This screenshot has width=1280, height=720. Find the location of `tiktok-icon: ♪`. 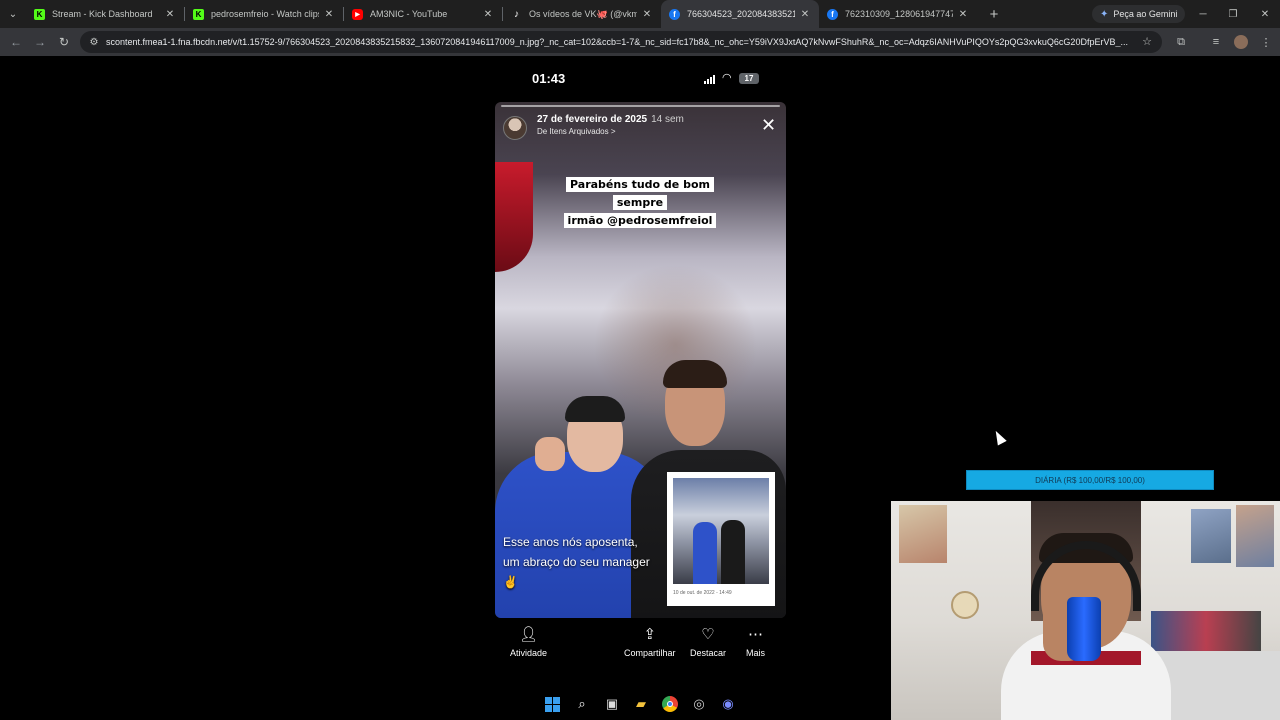

tiktok-icon: ♪ is located at coordinates (516, 14).